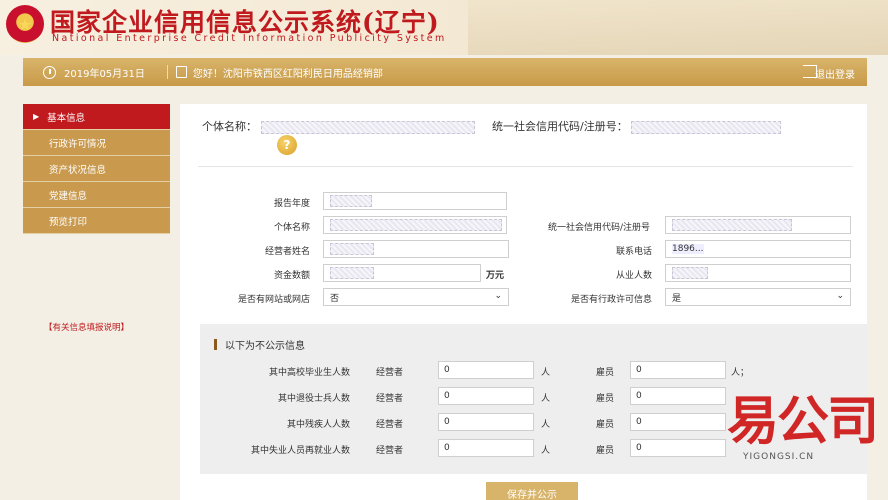 Image resolution: width=888 pixels, height=500 pixels. What do you see at coordinates (678, 396) in the screenshot?
I see `veterans-employee-input: 0` at bounding box center [678, 396].